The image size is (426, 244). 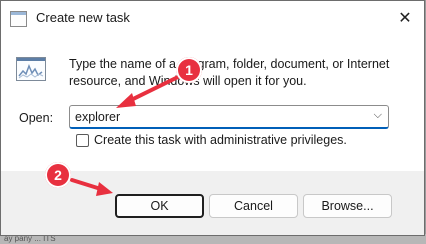 I want to click on open-combobox: ⌵, so click(x=229, y=117).